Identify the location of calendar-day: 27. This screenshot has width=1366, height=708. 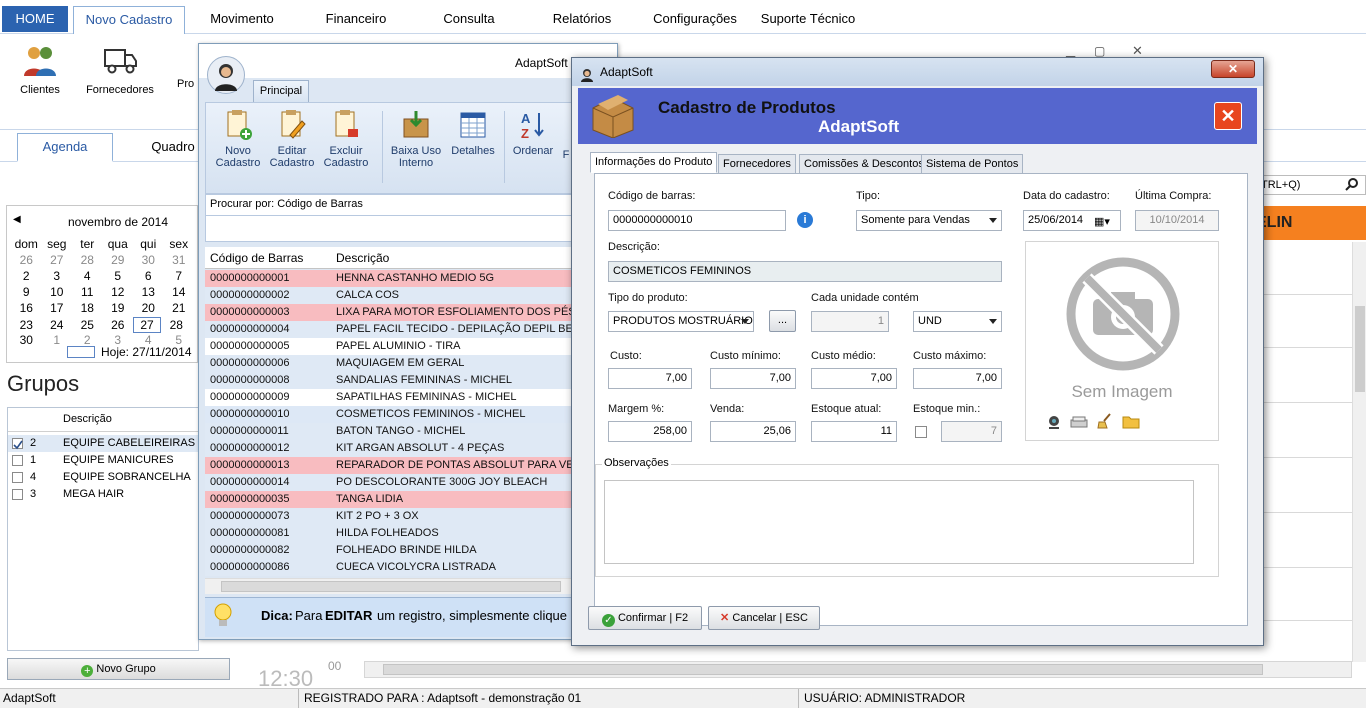
(57, 260).